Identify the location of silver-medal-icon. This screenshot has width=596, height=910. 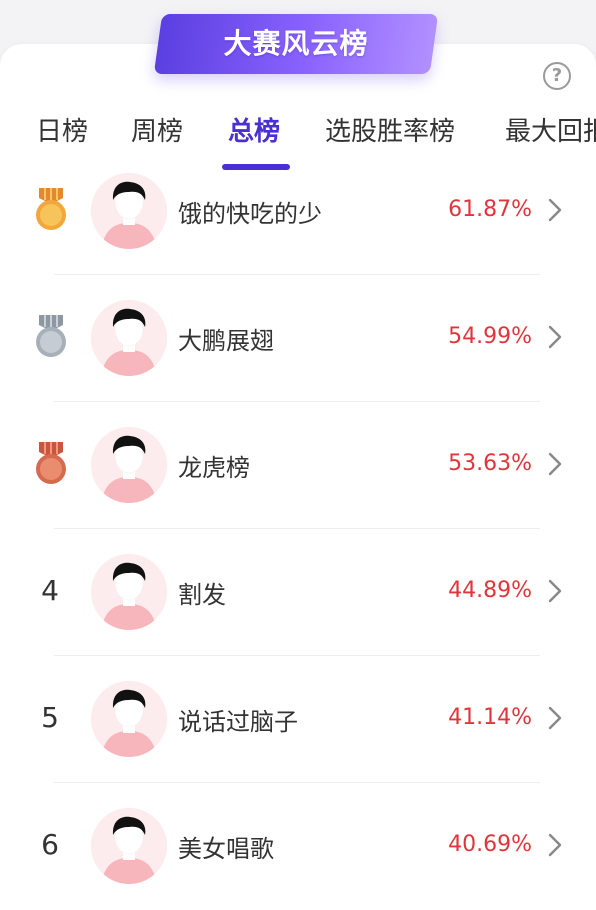
(51, 336).